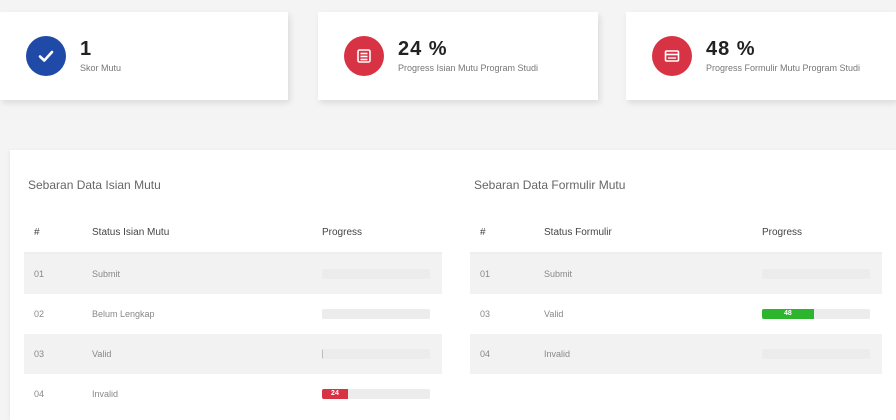 The height and width of the screenshot is (420, 896). I want to click on progress-bar: 24, so click(376, 394).